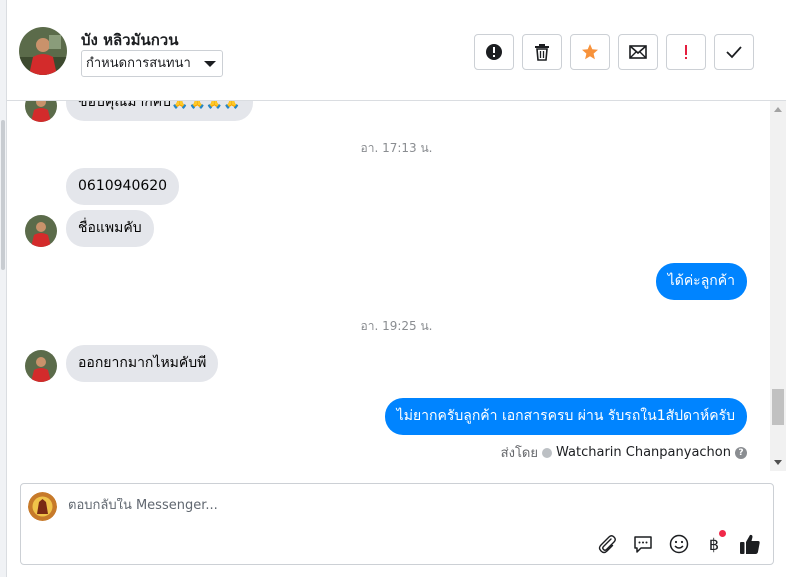  Describe the element at coordinates (396, 326) in the screenshot. I see `timestamp: อา. 19:25 น.` at that location.